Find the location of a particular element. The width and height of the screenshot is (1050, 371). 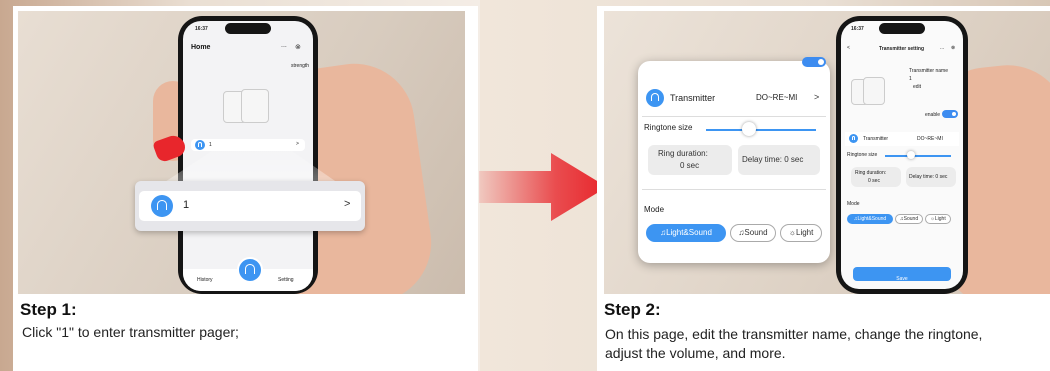

zoomed-list-panel: 1 > is located at coordinates (250, 206).